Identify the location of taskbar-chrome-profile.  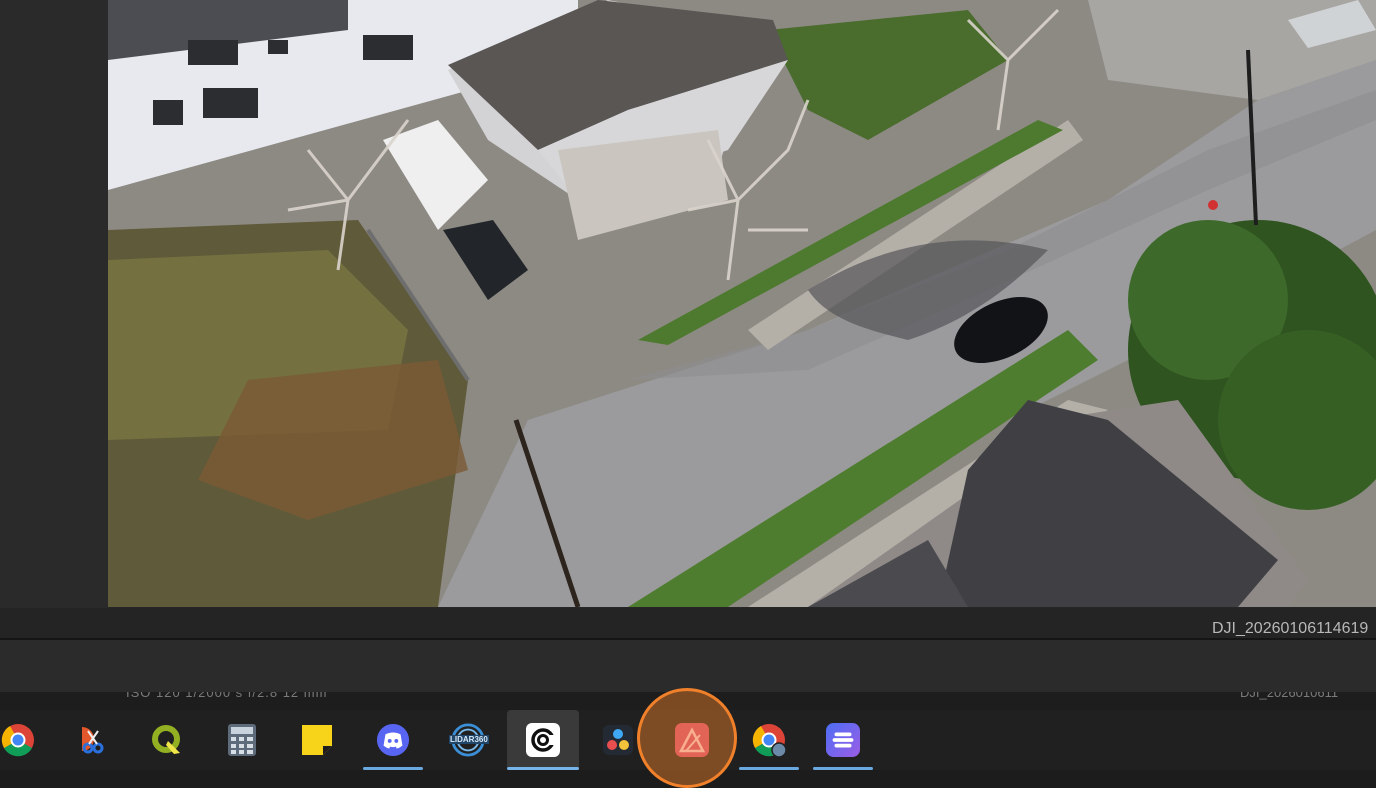
(769, 740).